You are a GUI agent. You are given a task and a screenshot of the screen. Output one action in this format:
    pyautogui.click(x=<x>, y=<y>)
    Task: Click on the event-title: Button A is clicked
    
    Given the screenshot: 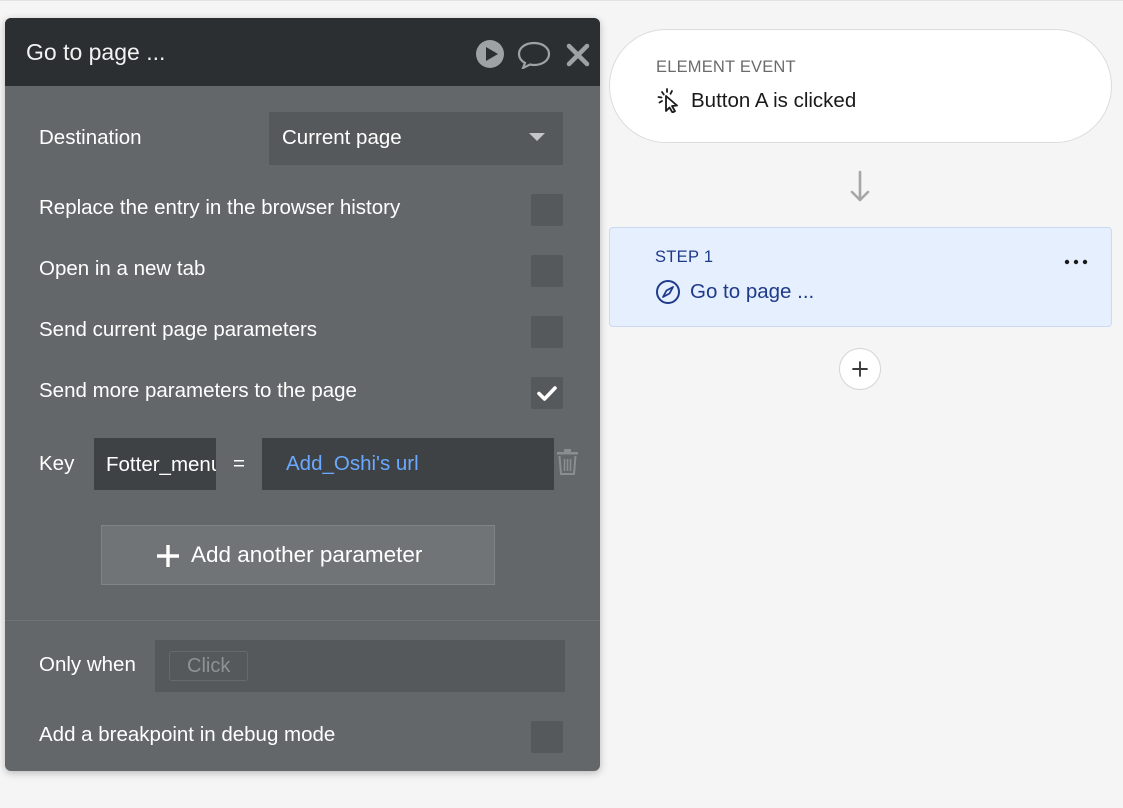 What is the action you would take?
    pyautogui.click(x=774, y=100)
    